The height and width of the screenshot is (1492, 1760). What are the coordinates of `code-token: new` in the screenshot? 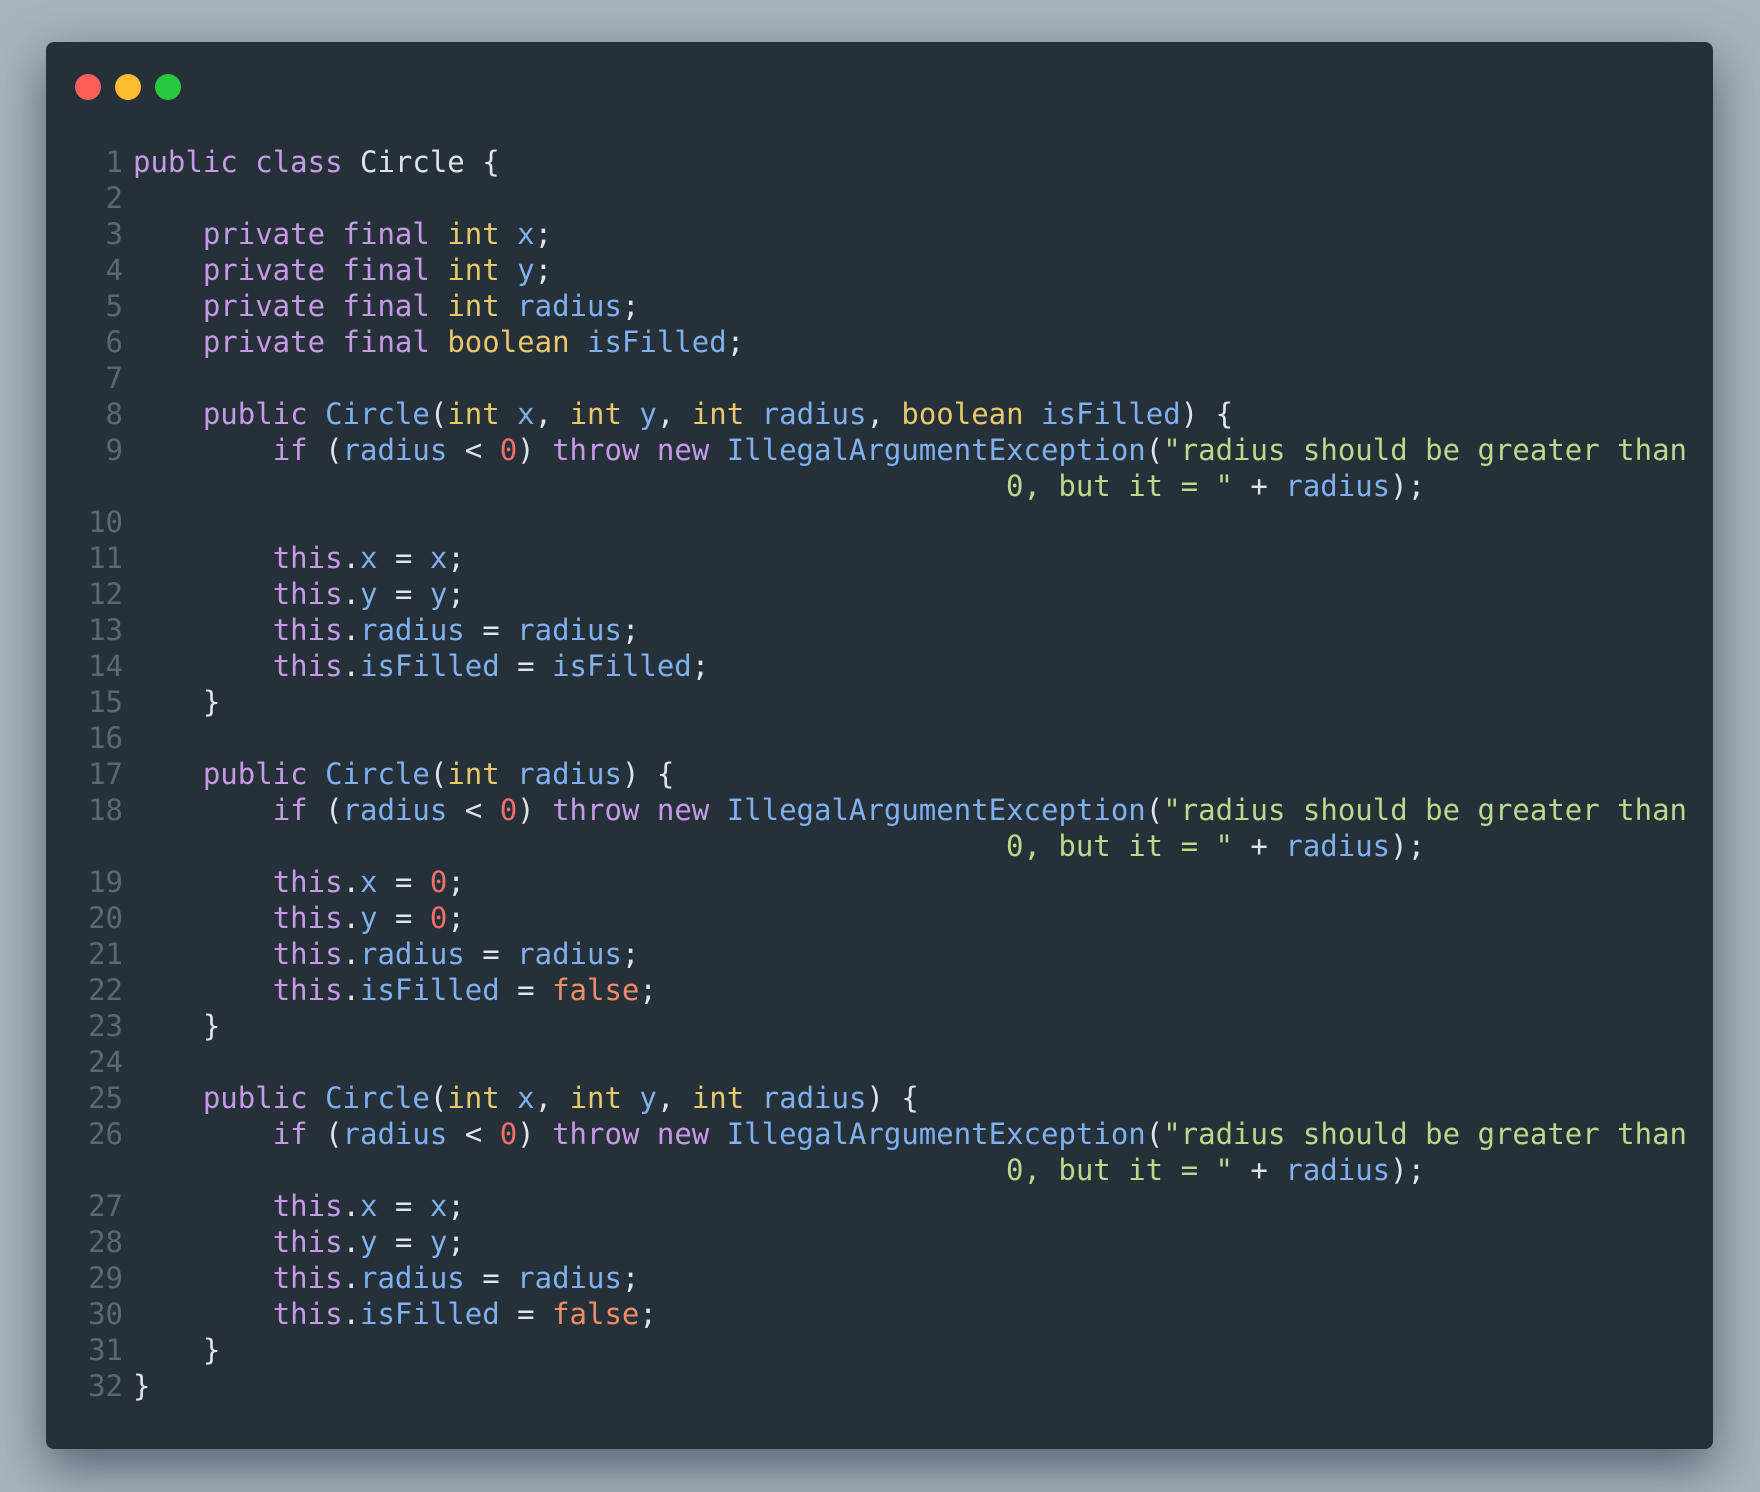 It's located at (683, 1134).